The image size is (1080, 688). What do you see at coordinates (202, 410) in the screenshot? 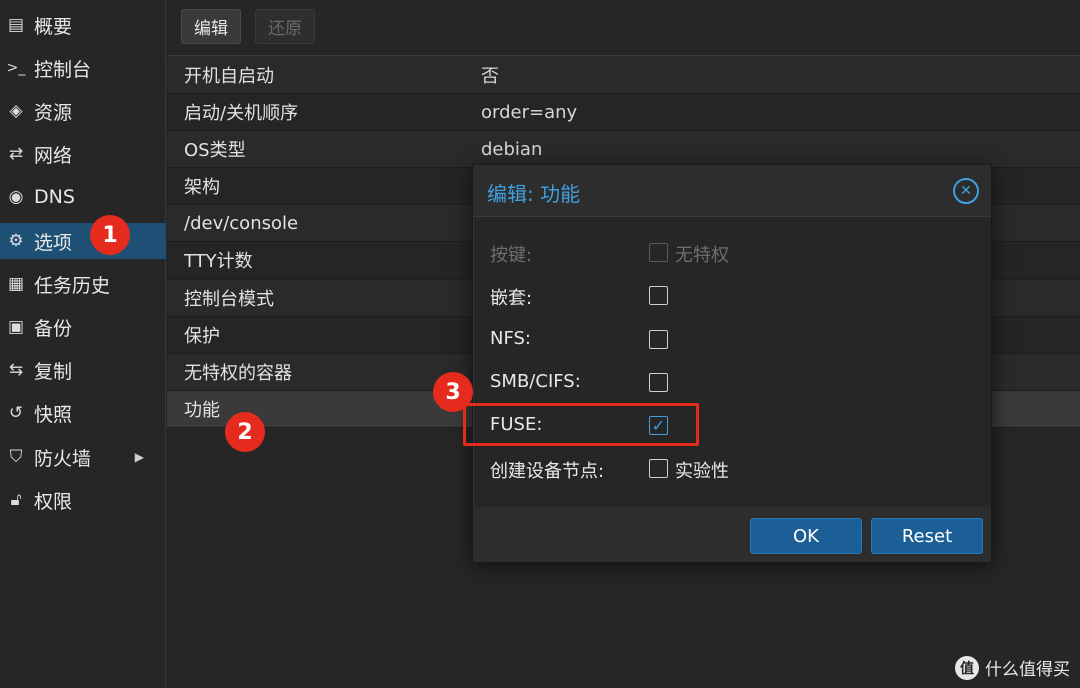
I see `property-key: 功能` at bounding box center [202, 410].